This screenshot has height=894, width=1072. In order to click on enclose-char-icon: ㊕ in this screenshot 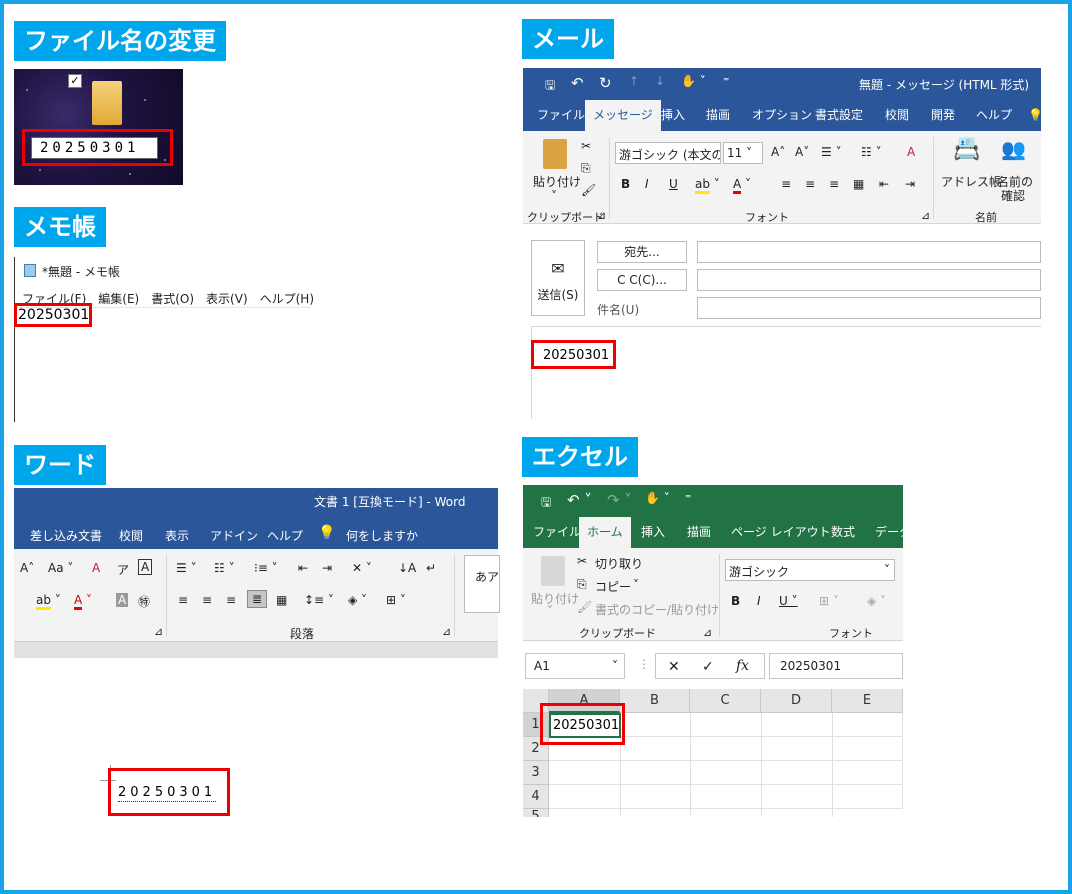, I will do `click(144, 601)`.